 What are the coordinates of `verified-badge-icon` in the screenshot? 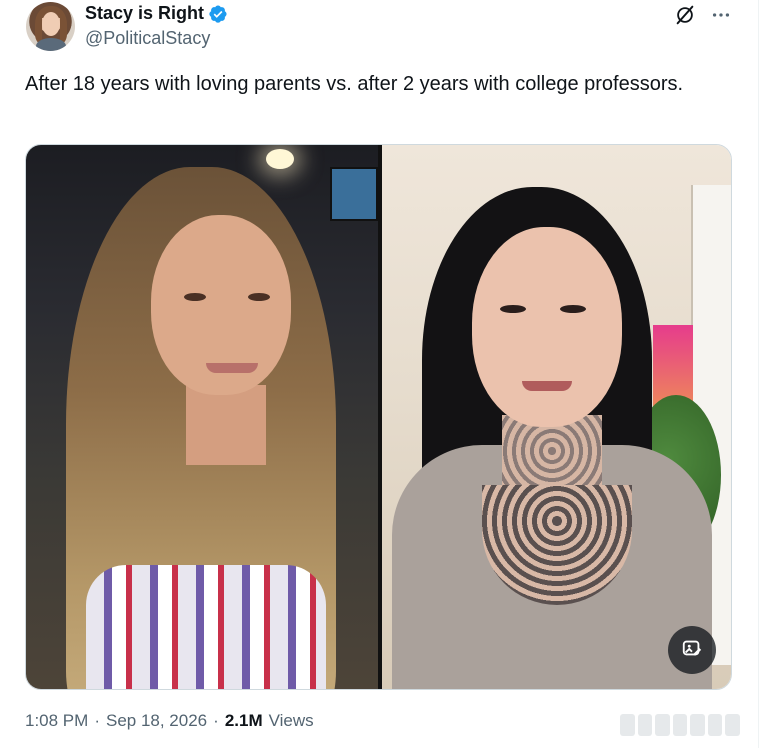 It's located at (218, 14).